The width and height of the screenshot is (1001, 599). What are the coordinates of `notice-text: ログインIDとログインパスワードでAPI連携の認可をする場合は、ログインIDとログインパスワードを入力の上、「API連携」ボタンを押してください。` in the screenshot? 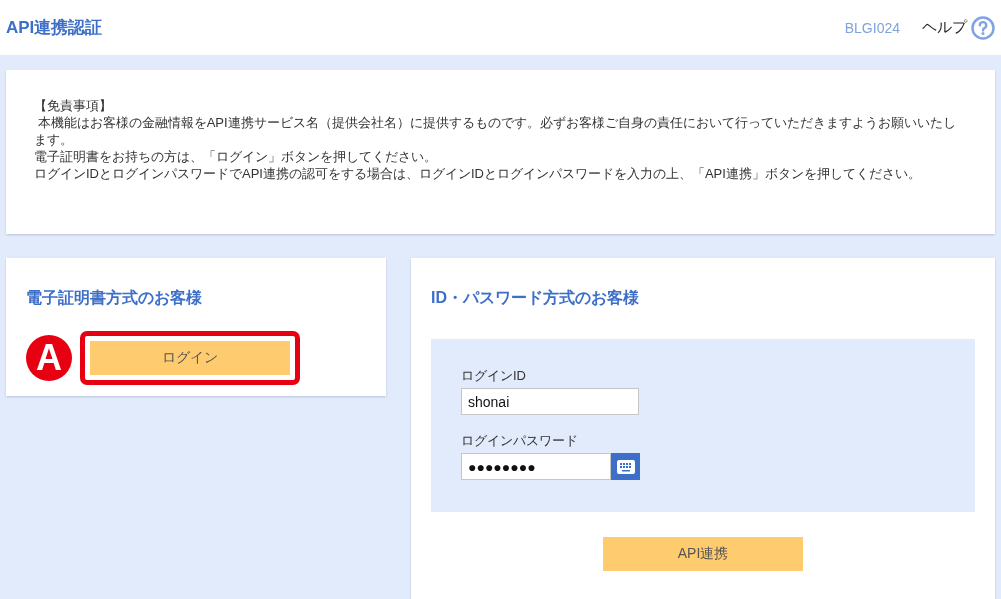 It's located at (478, 173).